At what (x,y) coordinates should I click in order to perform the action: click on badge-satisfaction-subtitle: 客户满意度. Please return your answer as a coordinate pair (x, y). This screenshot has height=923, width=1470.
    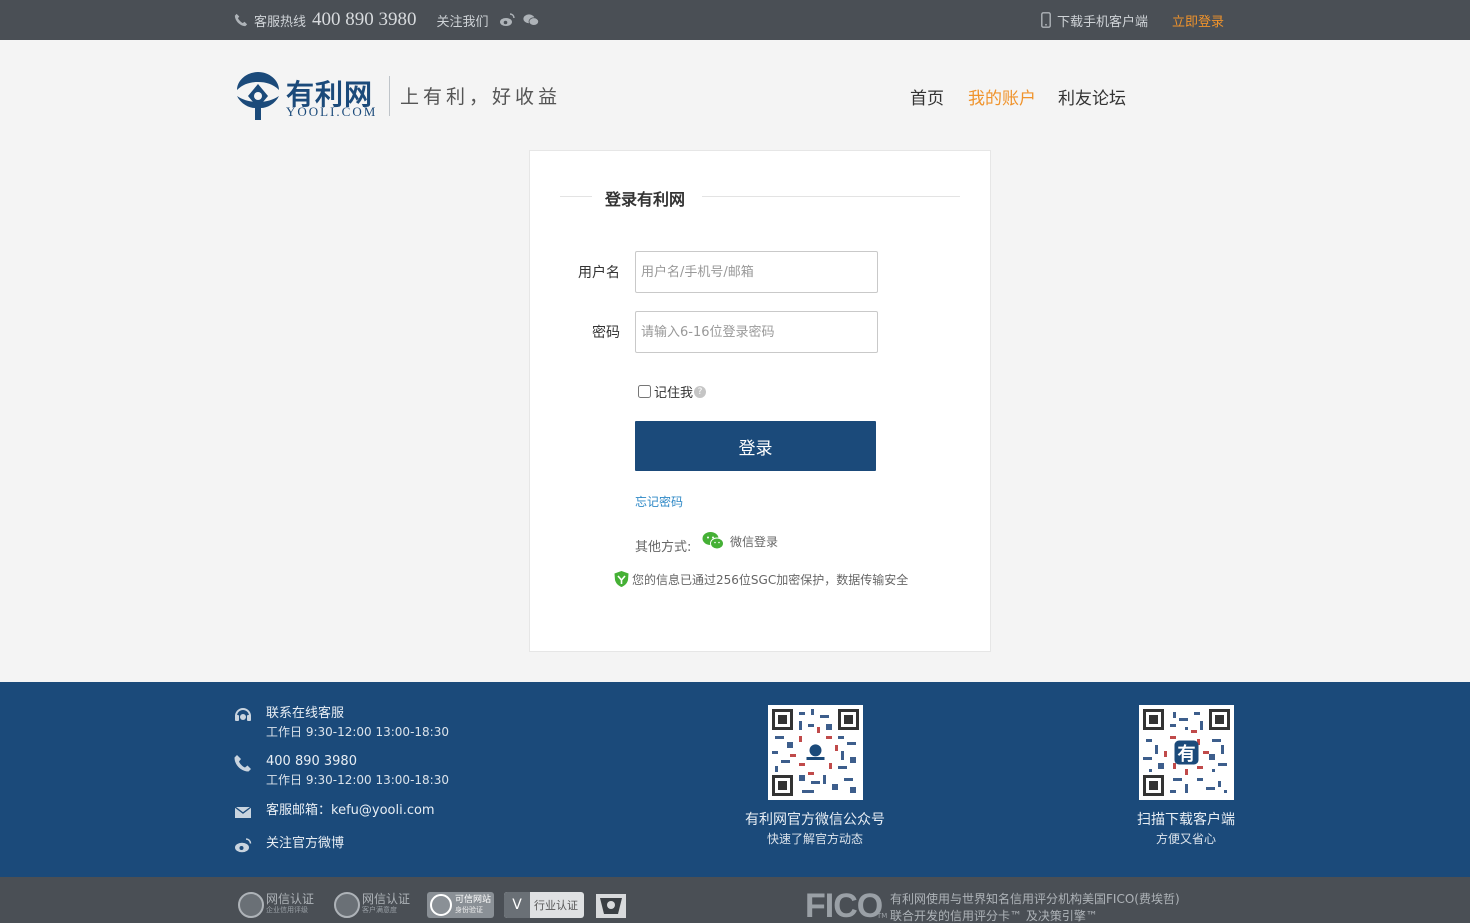
    Looking at the image, I should click on (379, 910).